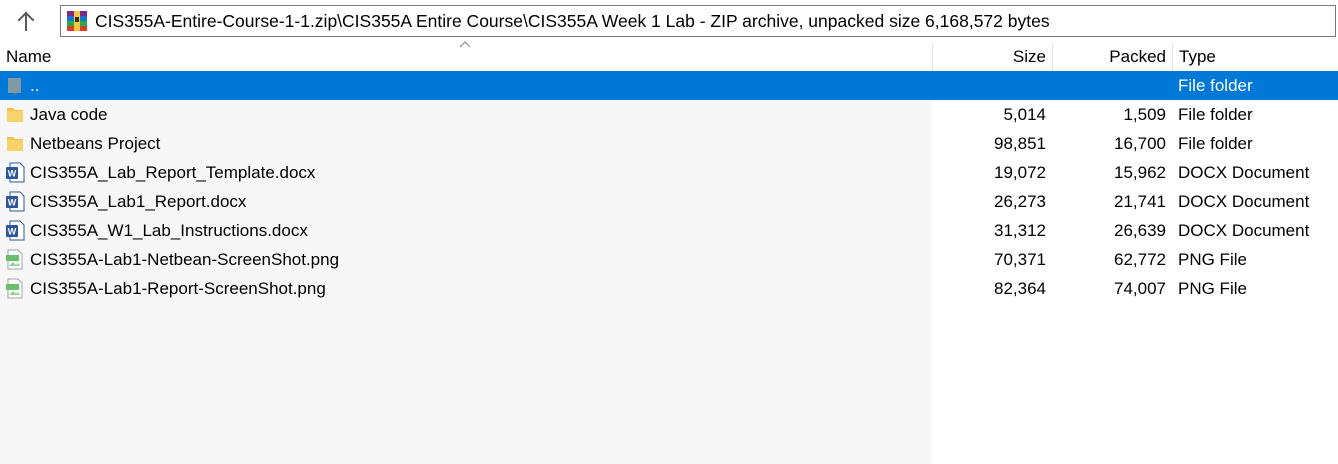 The height and width of the screenshot is (464, 1338). Describe the element at coordinates (1140, 230) in the screenshot. I see `file-packed-size: 26,639` at that location.